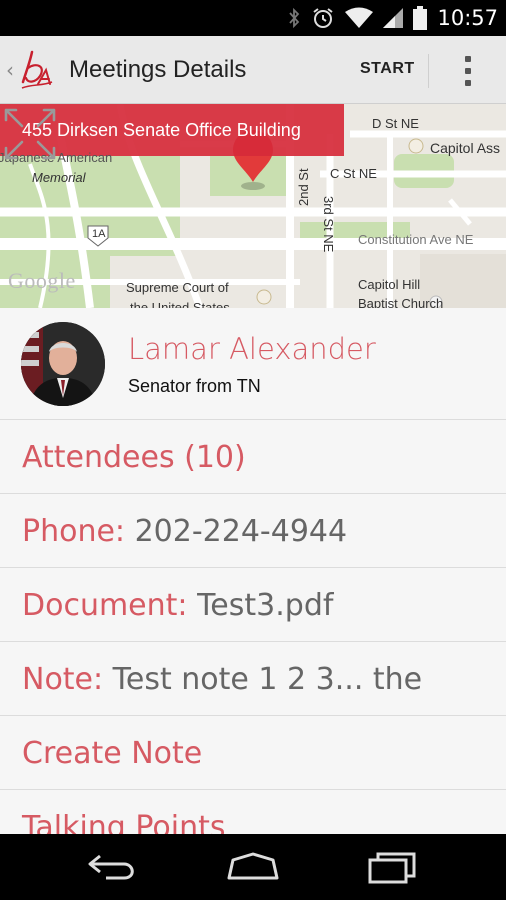 The image size is (506, 900). Describe the element at coordinates (114, 867) in the screenshot. I see `back-icon` at that location.